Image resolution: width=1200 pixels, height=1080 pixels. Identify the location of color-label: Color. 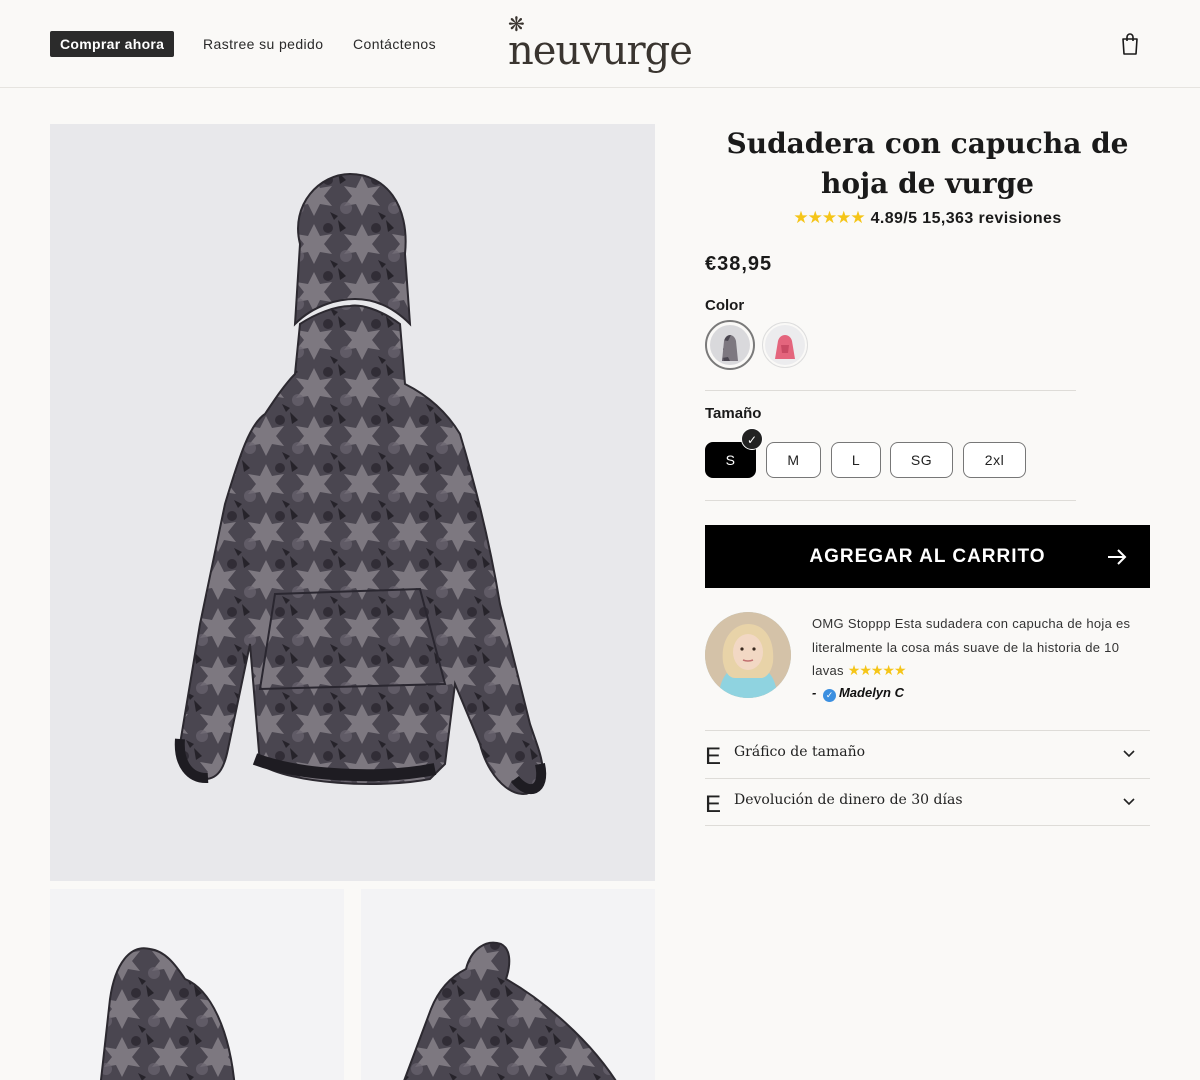
(725, 305).